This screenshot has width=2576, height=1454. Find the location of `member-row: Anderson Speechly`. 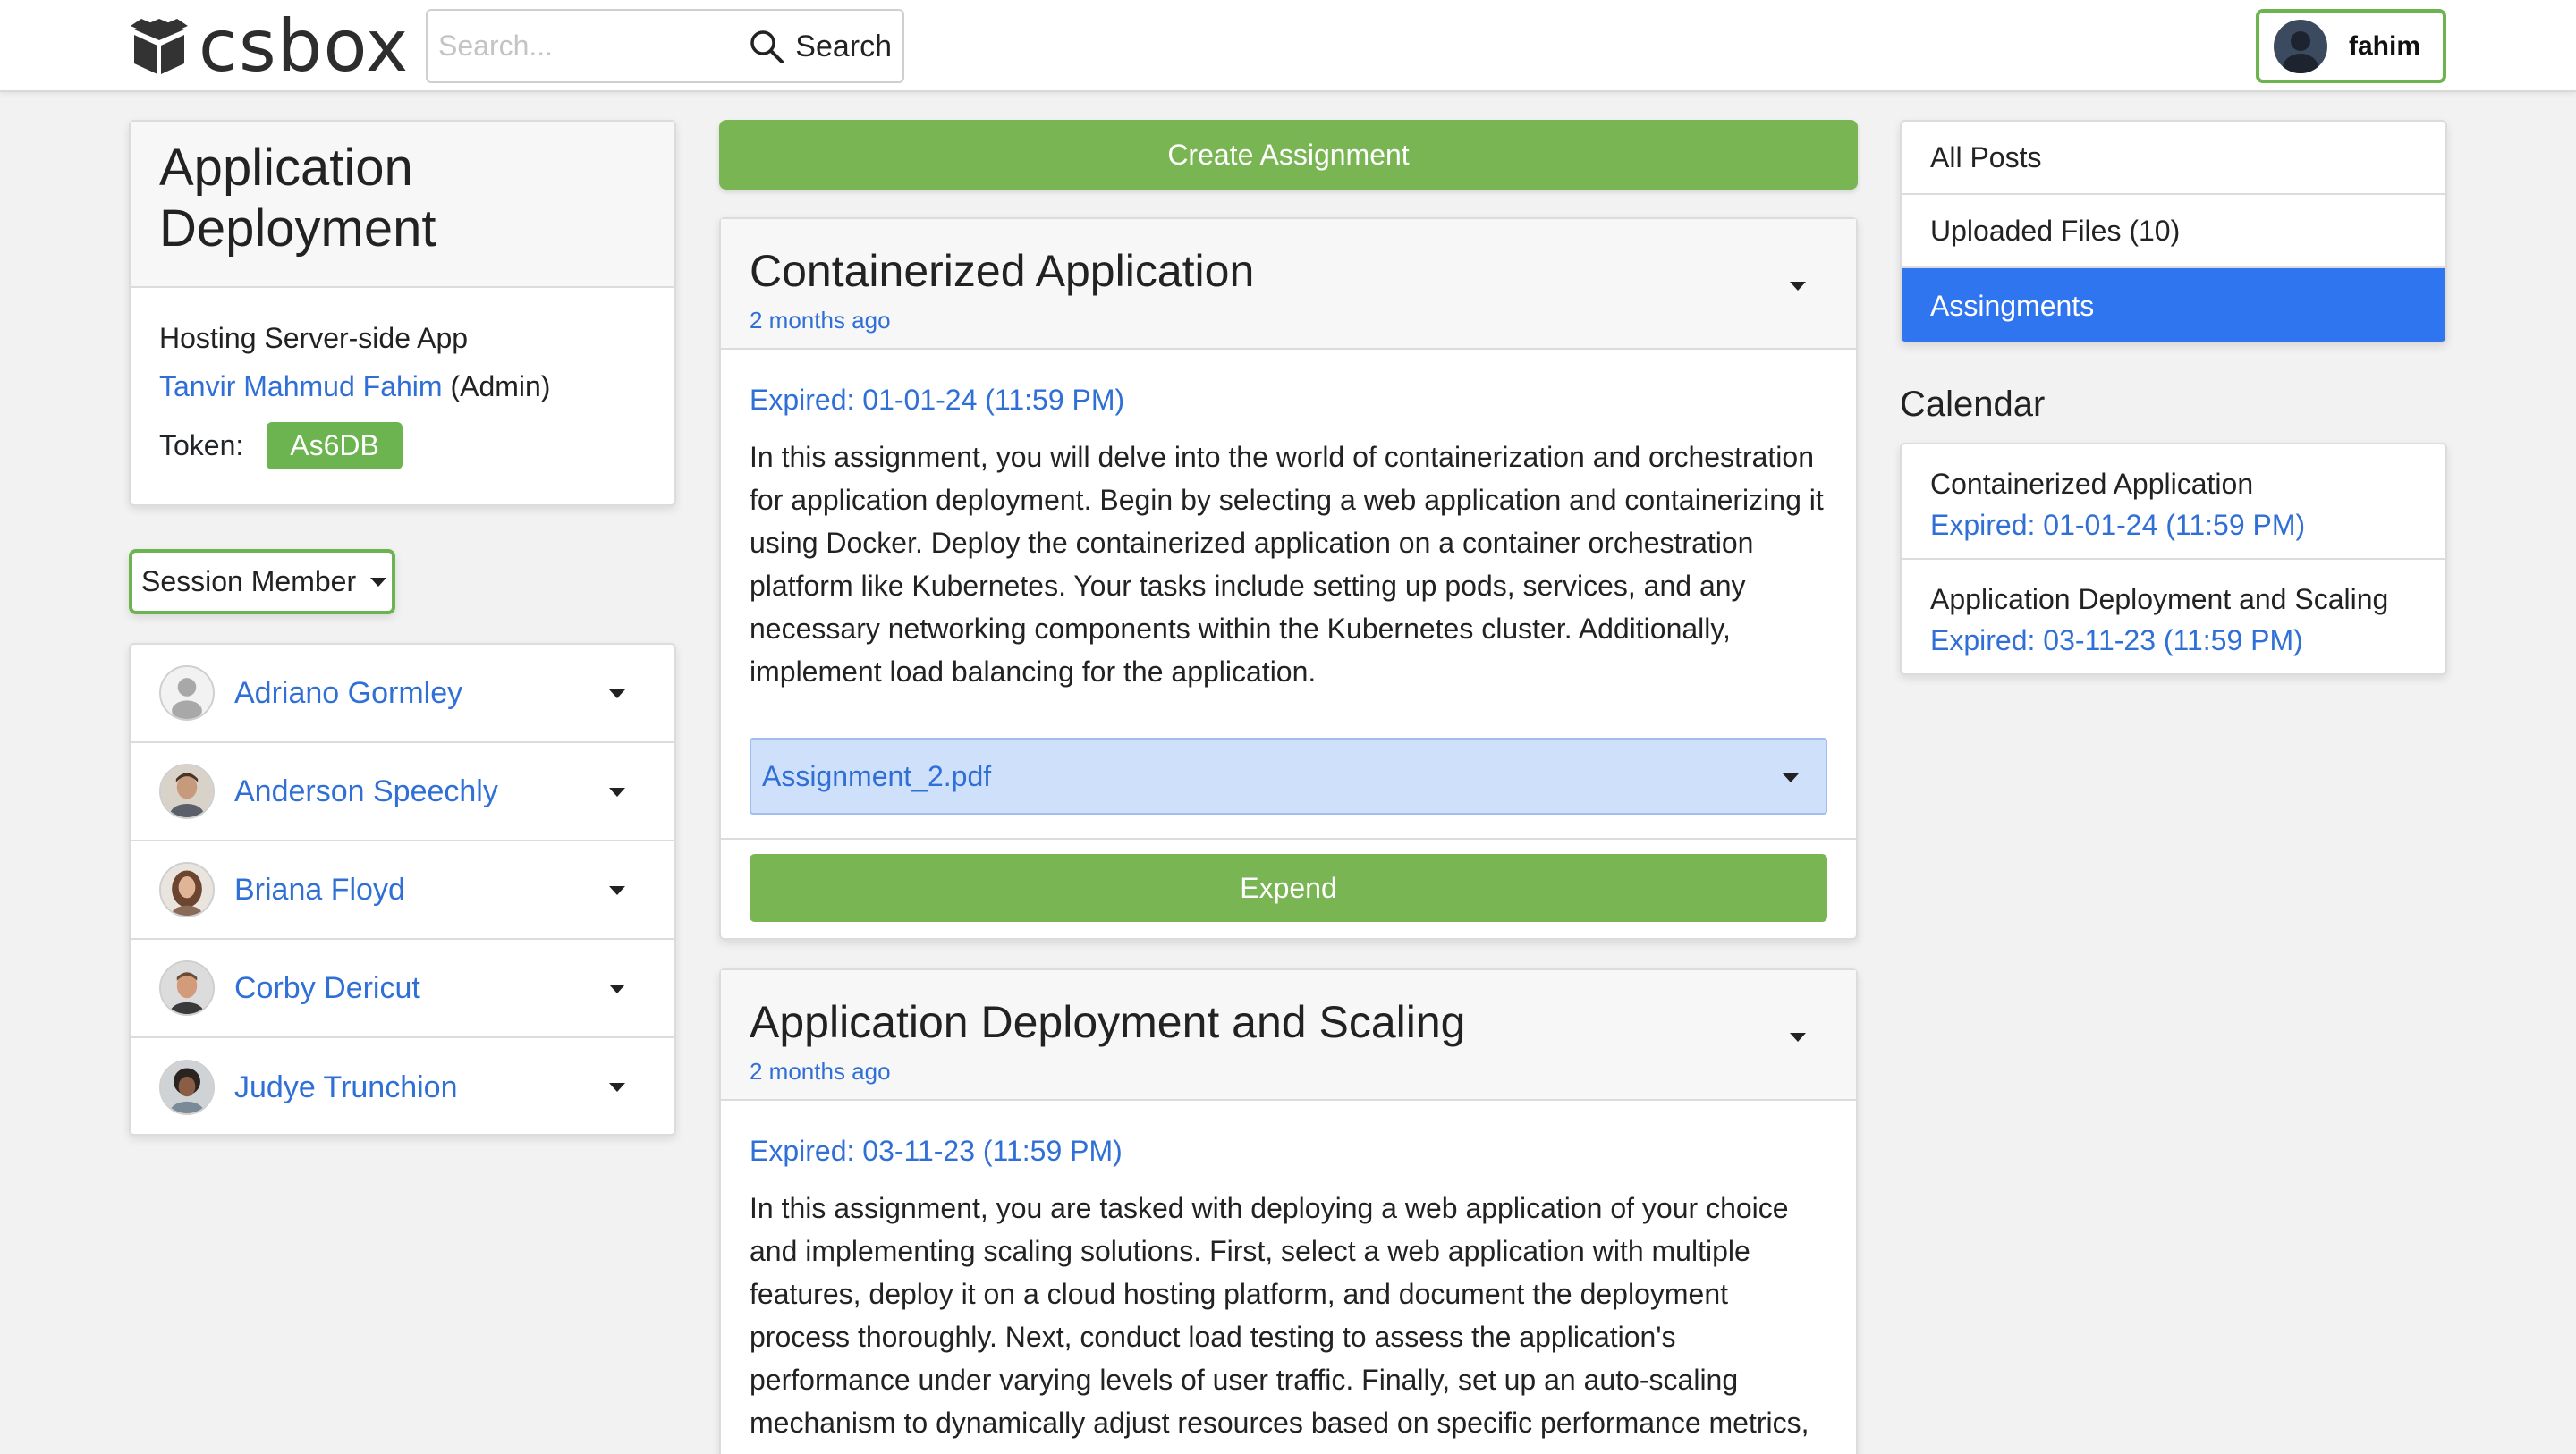

member-row: Anderson Speechly is located at coordinates (402, 792).